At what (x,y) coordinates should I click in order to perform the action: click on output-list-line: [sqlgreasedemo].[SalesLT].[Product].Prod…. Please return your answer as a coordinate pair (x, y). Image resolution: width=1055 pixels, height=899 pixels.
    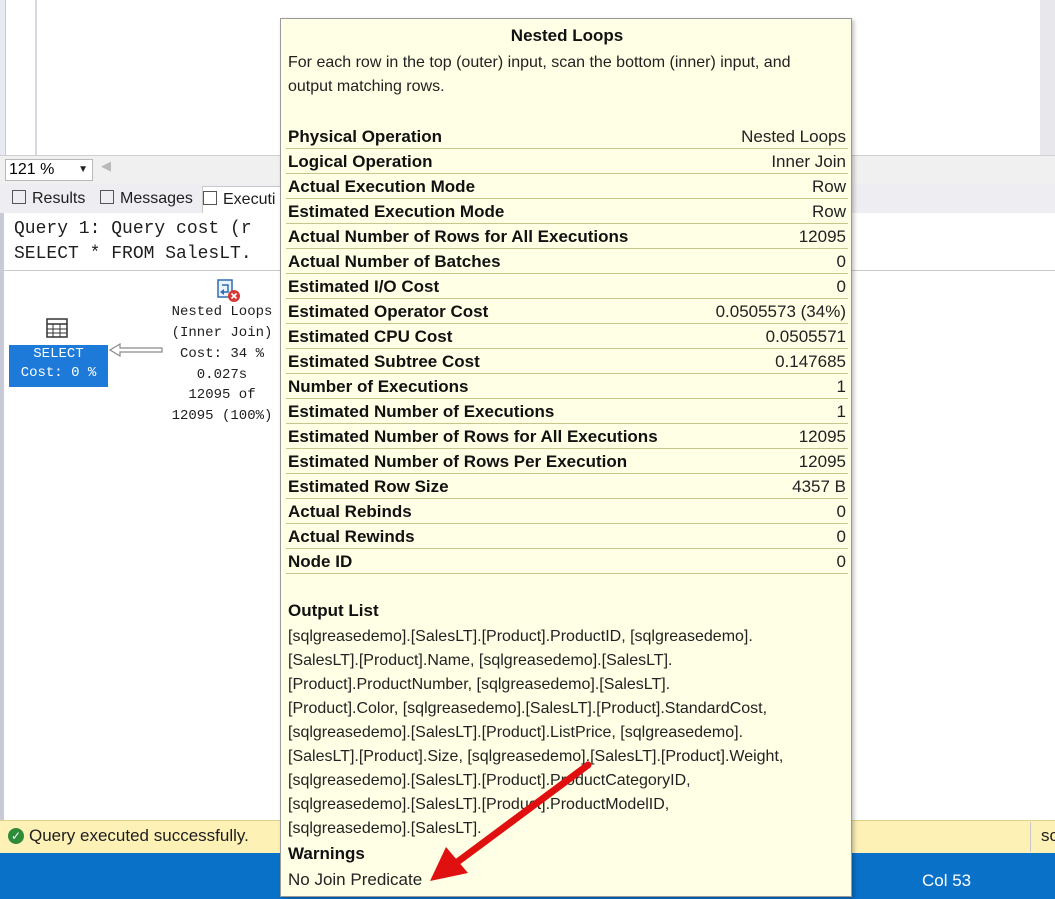
    Looking at the image, I should click on (520, 636).